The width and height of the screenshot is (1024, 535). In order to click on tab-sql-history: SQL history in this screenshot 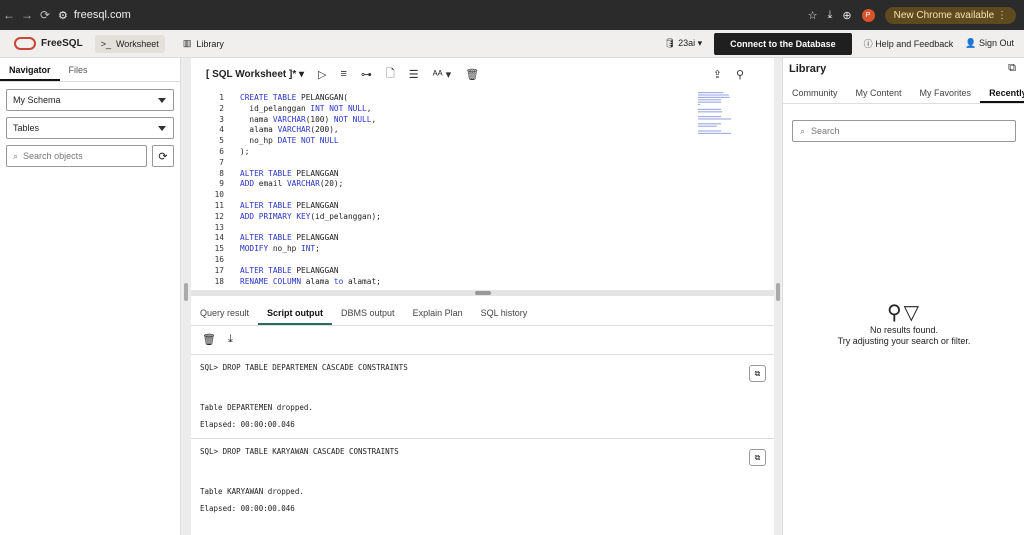, I will do `click(504, 312)`.